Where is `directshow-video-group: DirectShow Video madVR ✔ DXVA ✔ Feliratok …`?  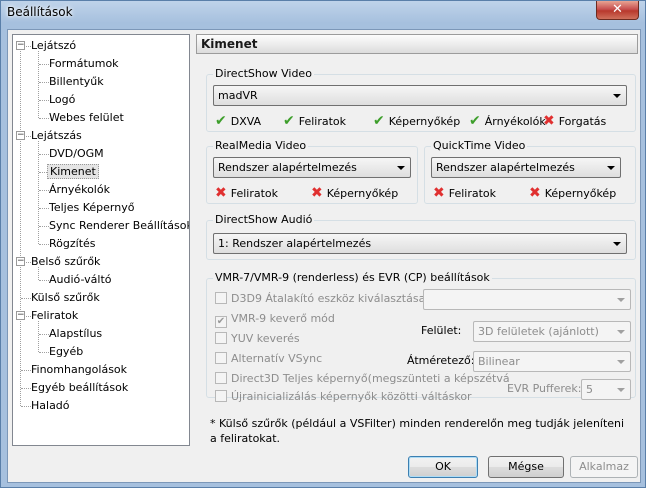 directshow-video-group: DirectShow Video madVR ✔ DXVA ✔ Feliratok … is located at coordinates (421, 99).